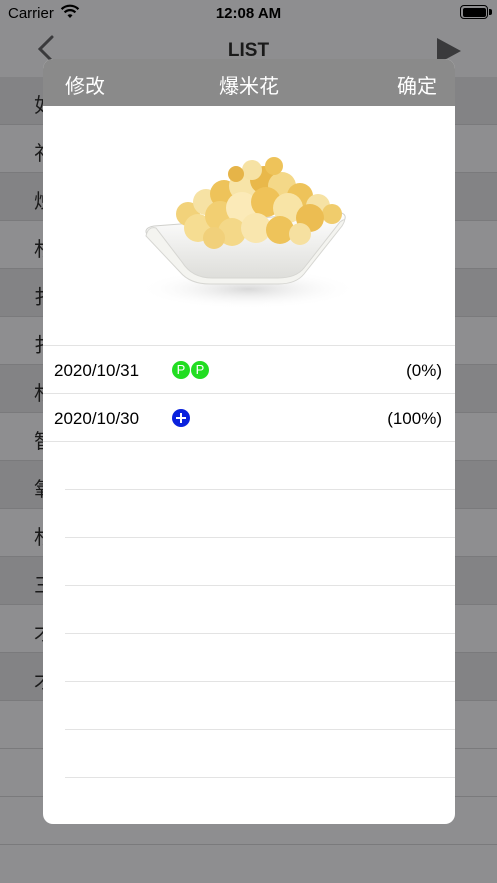 The image size is (497, 883). I want to click on list-item: 2020/10/30 (100%), so click(249, 418).